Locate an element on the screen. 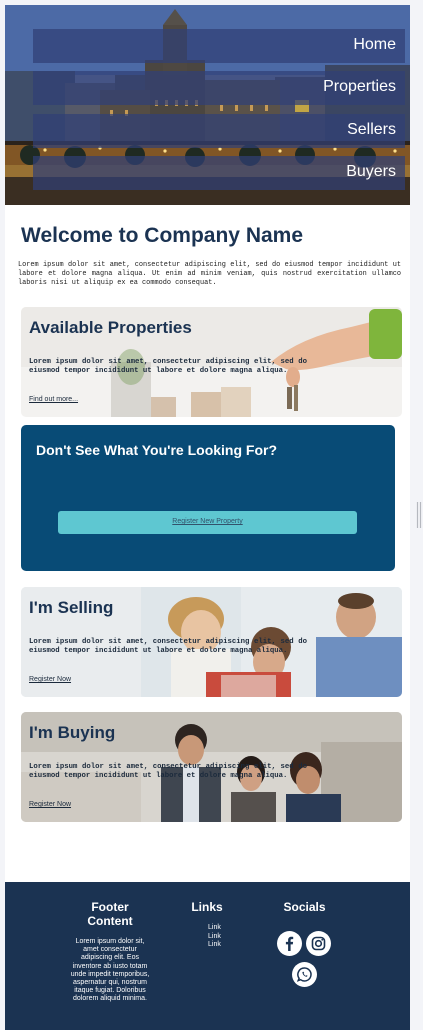 This screenshot has width=423, height=1030. footer-links-list: Link Link Link is located at coordinates (214, 937).